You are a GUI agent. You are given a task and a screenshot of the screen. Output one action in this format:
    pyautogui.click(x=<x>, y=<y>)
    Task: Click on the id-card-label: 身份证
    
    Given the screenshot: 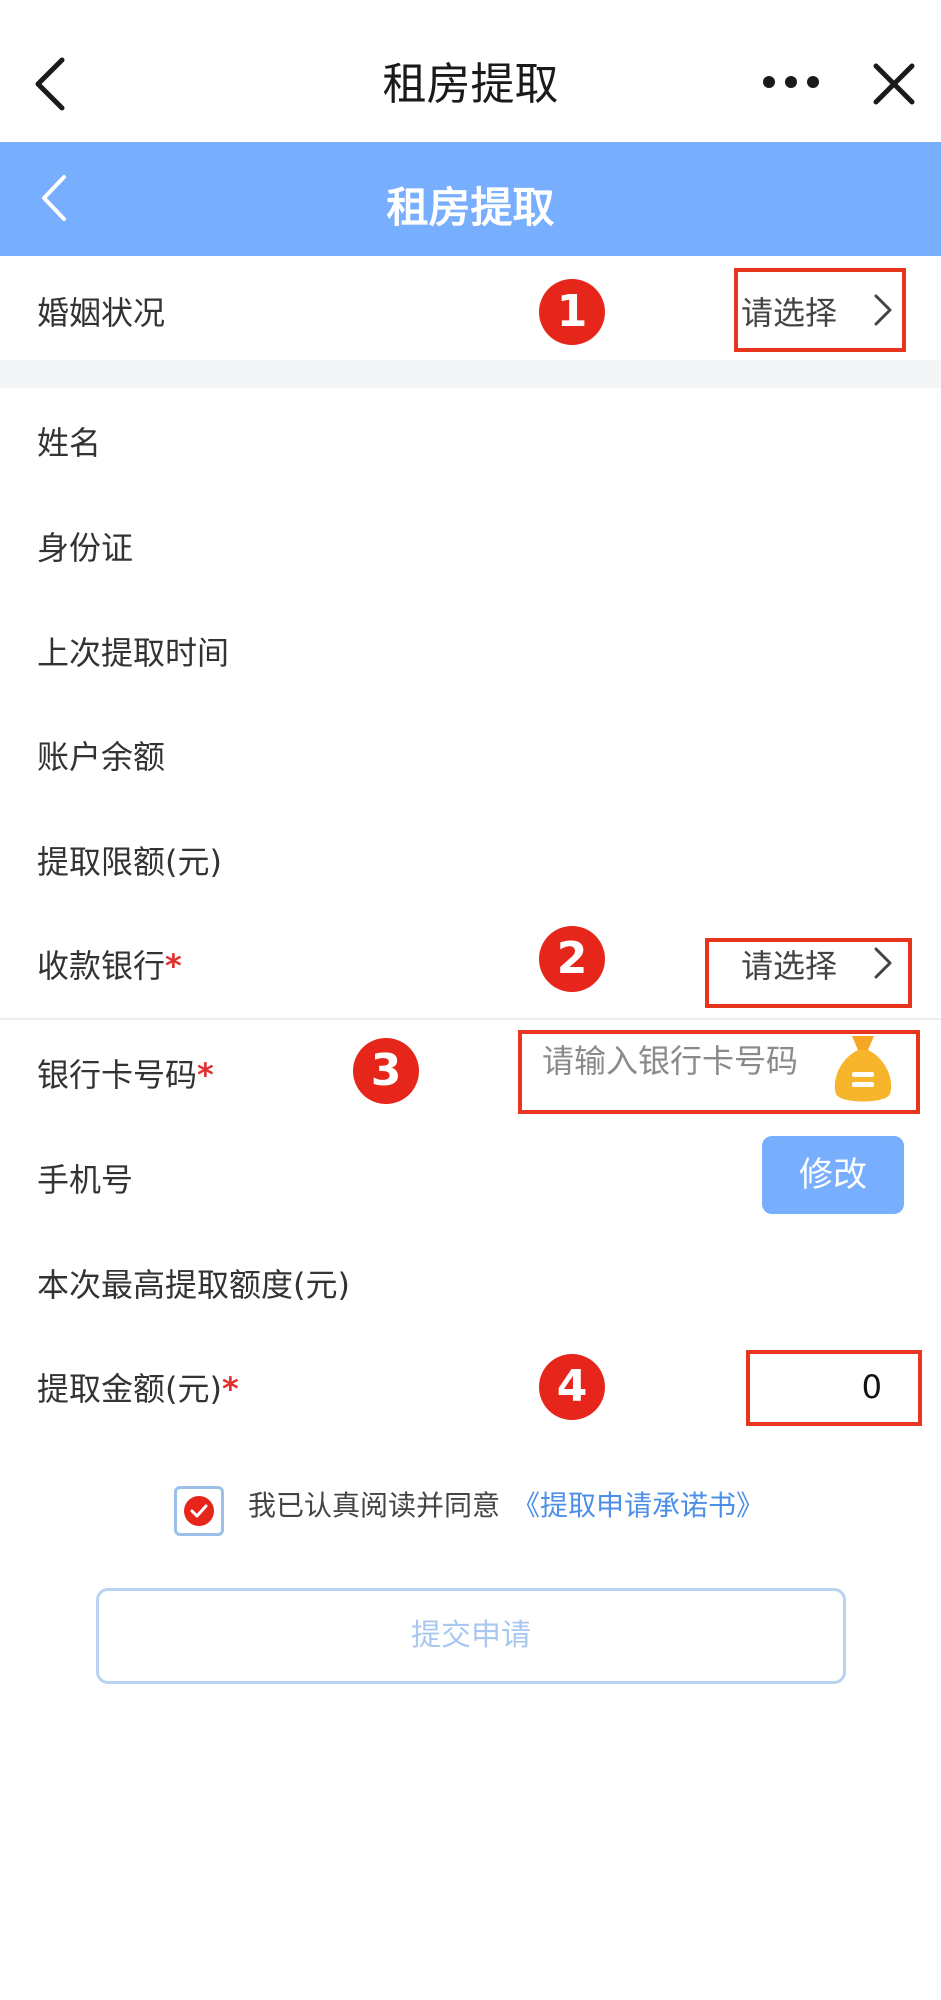 What is the action you would take?
    pyautogui.click(x=85, y=548)
    